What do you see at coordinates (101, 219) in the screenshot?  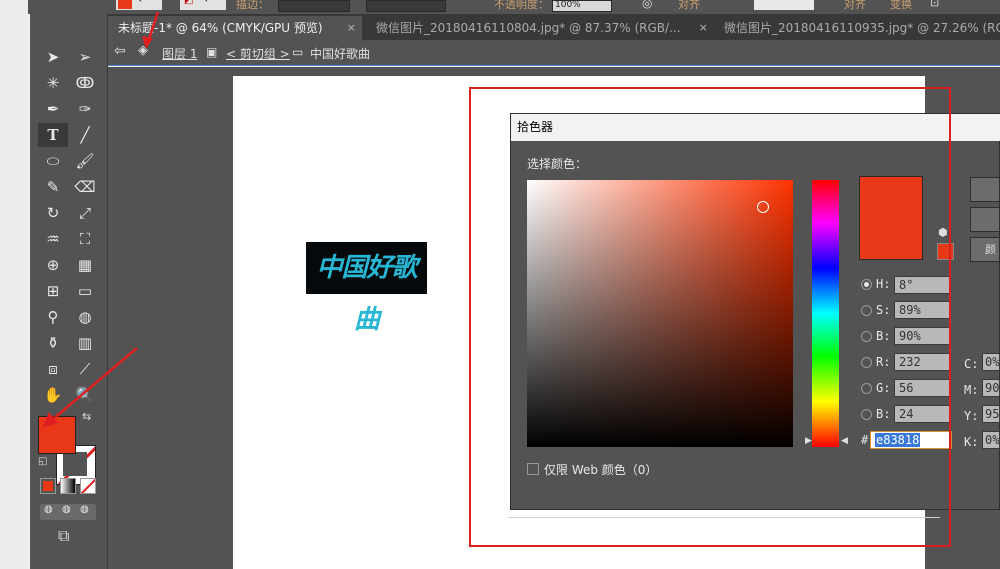 I see `annotation-arrows` at bounding box center [101, 219].